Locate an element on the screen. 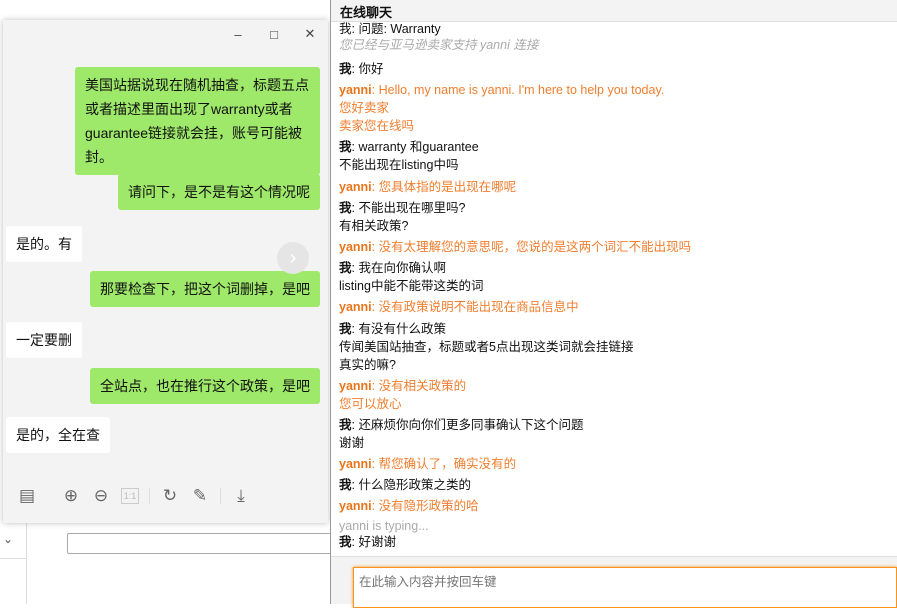 Image resolution: width=897 pixels, height=608 pixels. chat-message: 我: 还麻烦你向你们更多同事确认下这个问题 谢谢 is located at coordinates (618, 434).